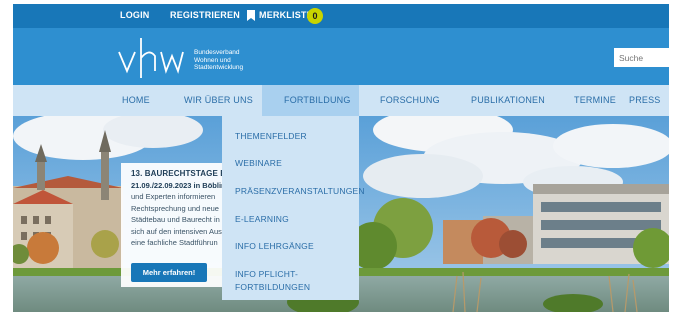  Describe the element at coordinates (272, 287) in the screenshot. I see `dropdown-item-info-pflichtfortbildungen-line2: FORTBILDUNGEN` at that location.